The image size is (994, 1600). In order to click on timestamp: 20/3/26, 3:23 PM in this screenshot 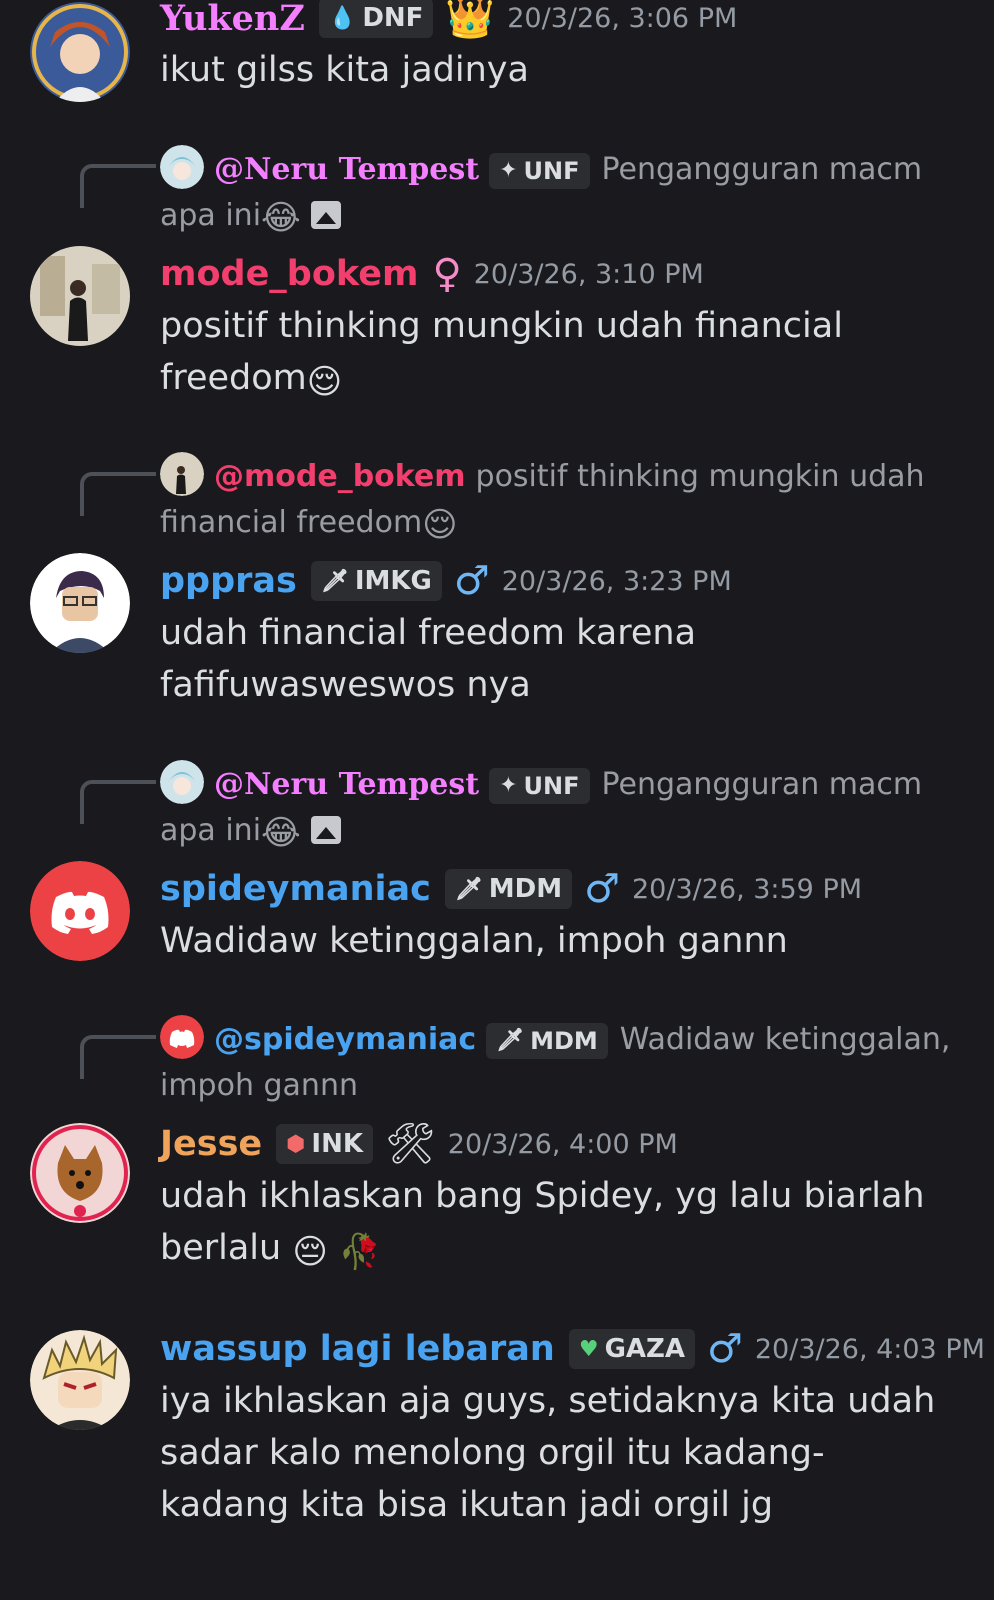, I will do `click(616, 581)`.